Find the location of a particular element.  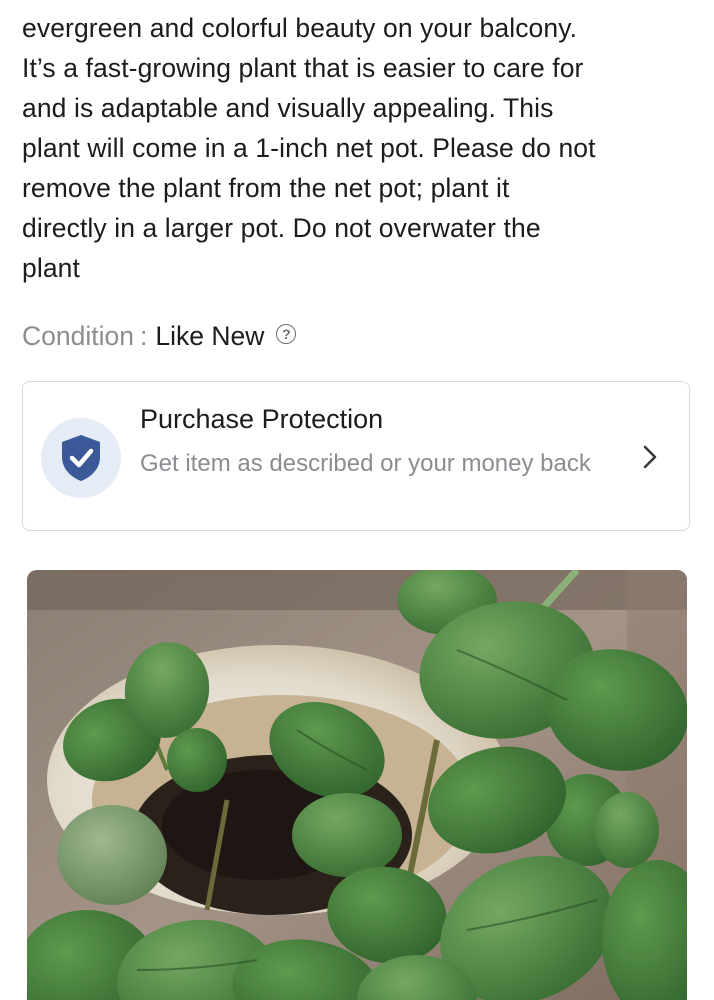

purchase-protection-subtitle: Get item as described or your money back is located at coordinates (365, 463).